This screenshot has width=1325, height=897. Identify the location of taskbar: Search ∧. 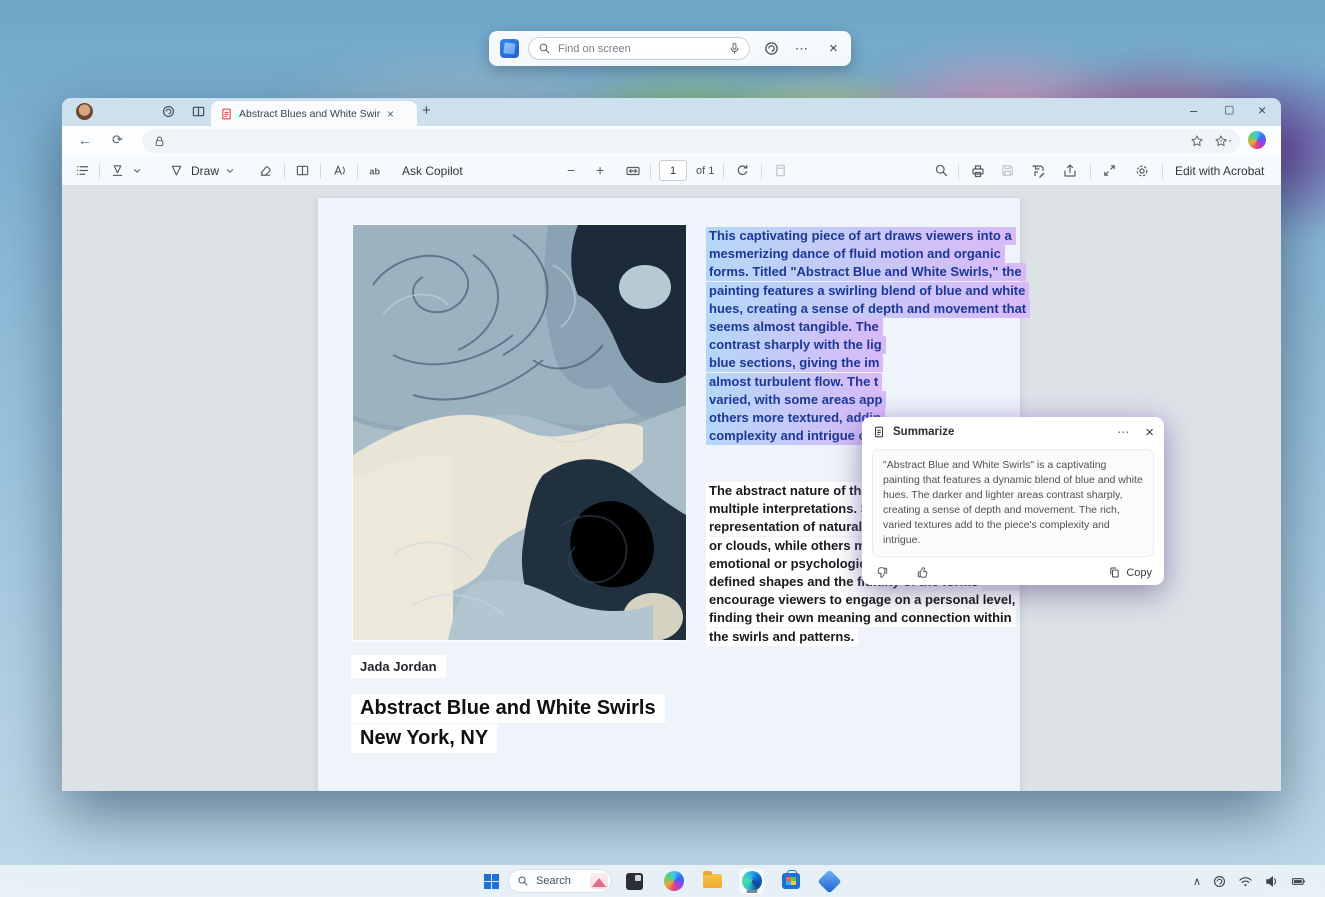
(662, 881).